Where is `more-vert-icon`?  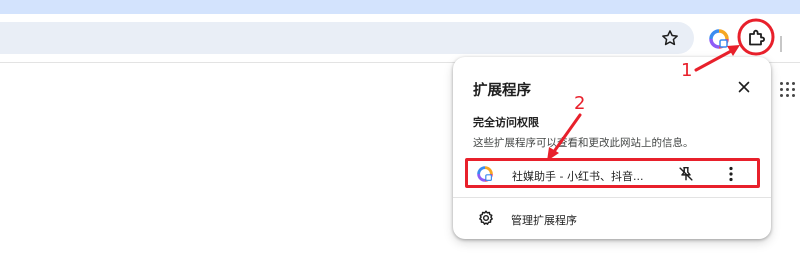 more-vert-icon is located at coordinates (731, 174).